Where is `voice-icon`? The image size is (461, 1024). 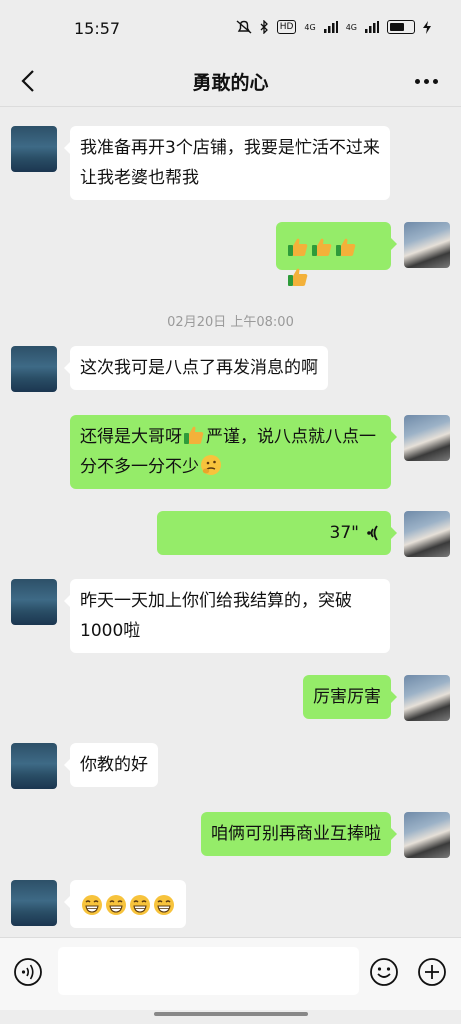 voice-icon is located at coordinates (28, 972).